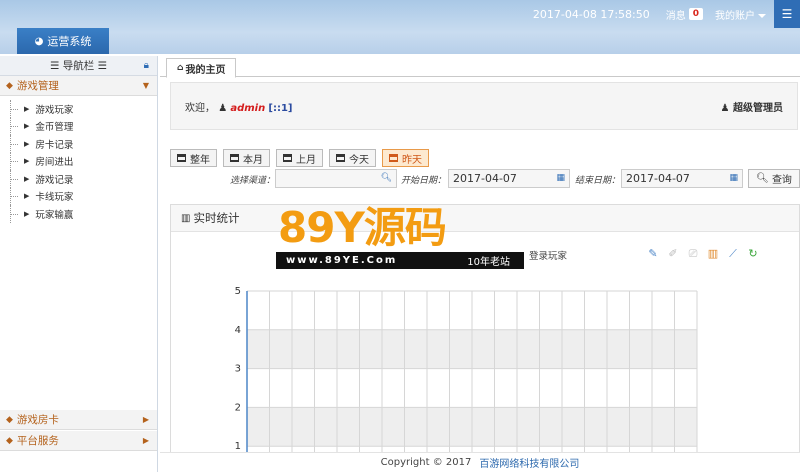  Describe the element at coordinates (386, 178) in the screenshot. I see `search-icon: 🔍︎` at that location.